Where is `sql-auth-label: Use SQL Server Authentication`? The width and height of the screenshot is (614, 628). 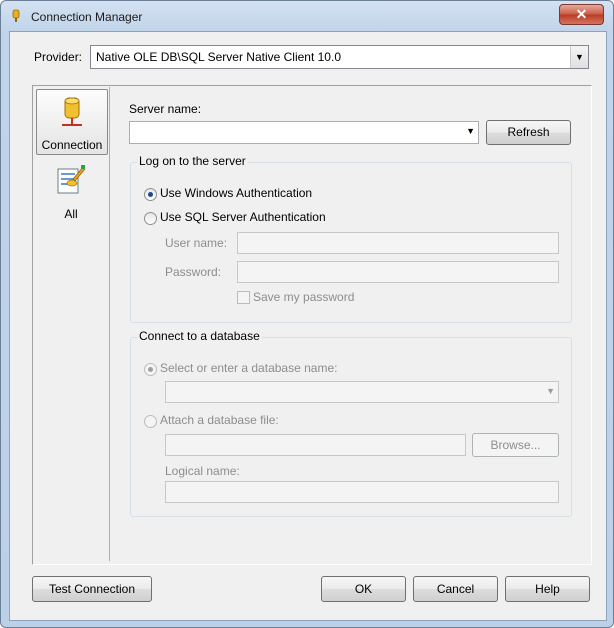
sql-auth-label: Use SQL Server Authentication is located at coordinates (243, 217).